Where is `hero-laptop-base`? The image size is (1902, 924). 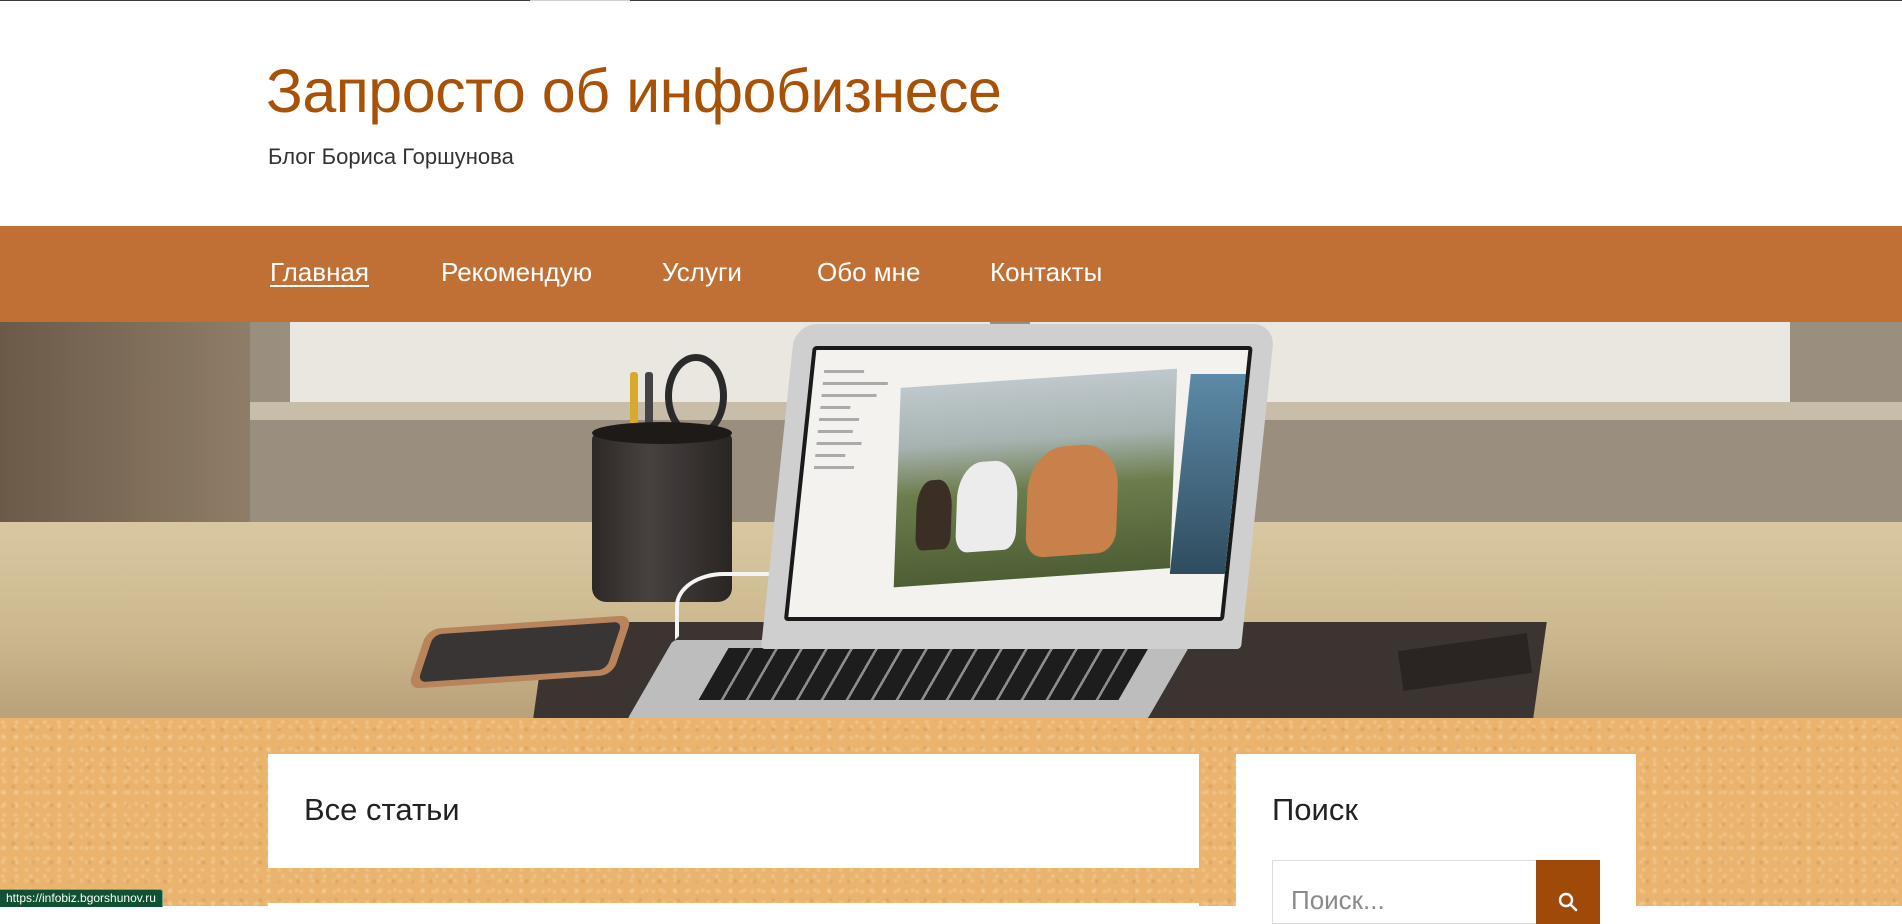 hero-laptop-base is located at coordinates (910, 679).